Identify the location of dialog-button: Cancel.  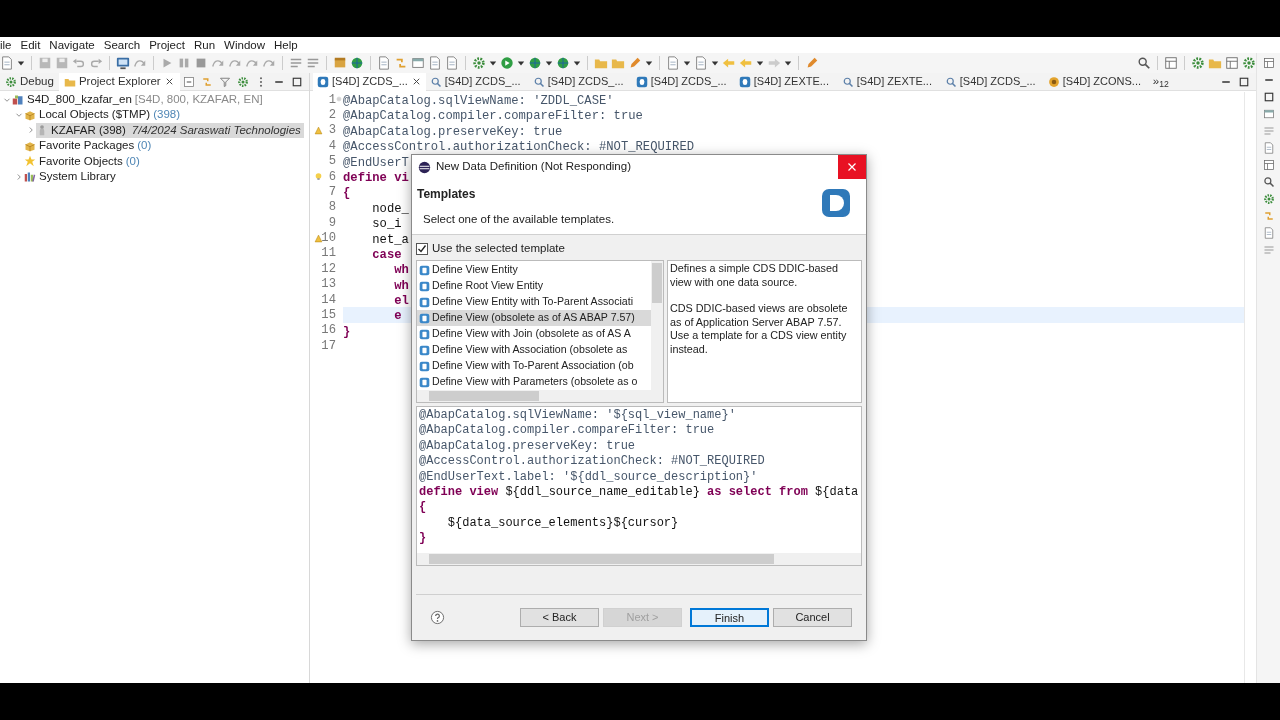
(812, 617).